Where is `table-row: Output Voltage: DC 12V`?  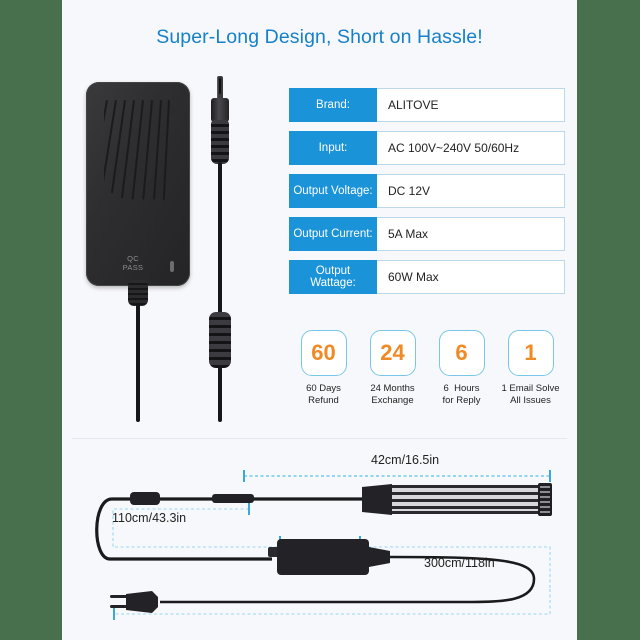 table-row: Output Voltage: DC 12V is located at coordinates (427, 191).